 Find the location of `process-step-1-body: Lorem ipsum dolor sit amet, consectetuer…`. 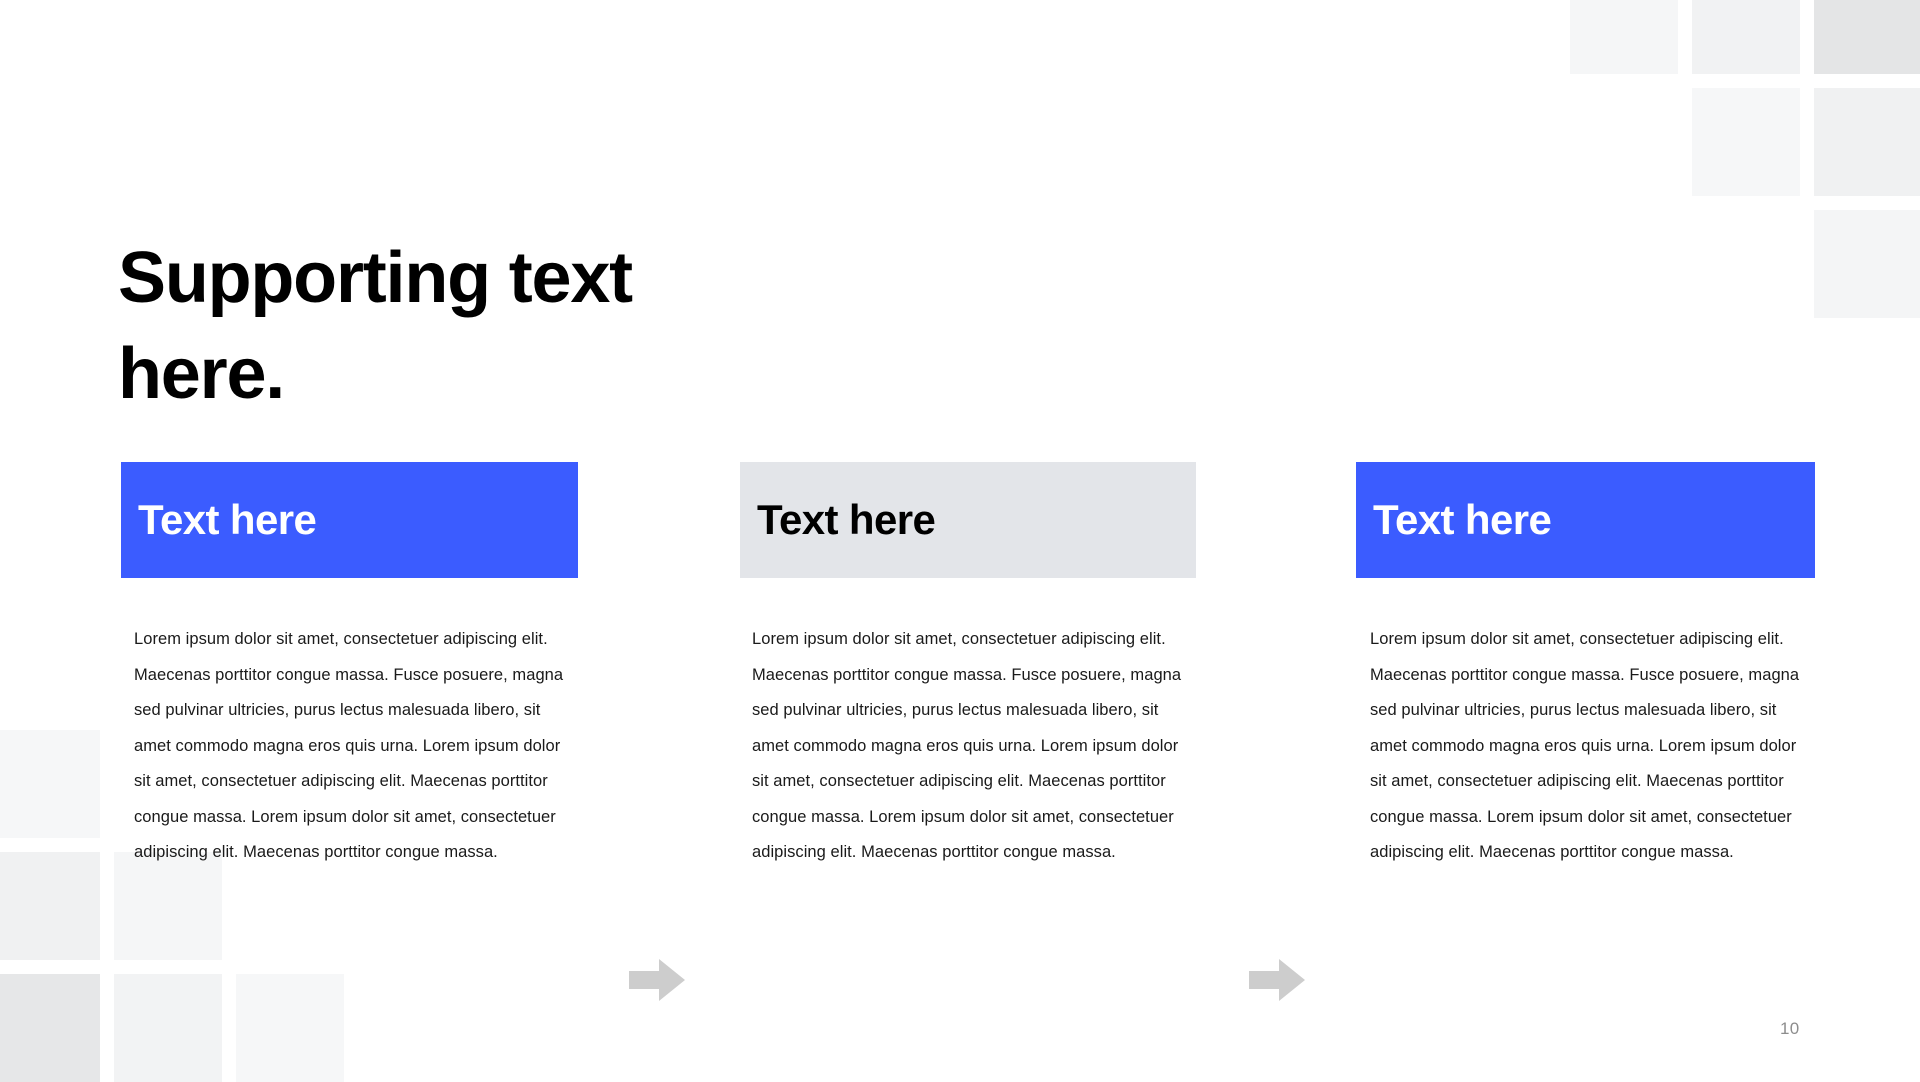

process-step-1-body: Lorem ipsum dolor sit amet, consectetuer… is located at coordinates (352, 746).